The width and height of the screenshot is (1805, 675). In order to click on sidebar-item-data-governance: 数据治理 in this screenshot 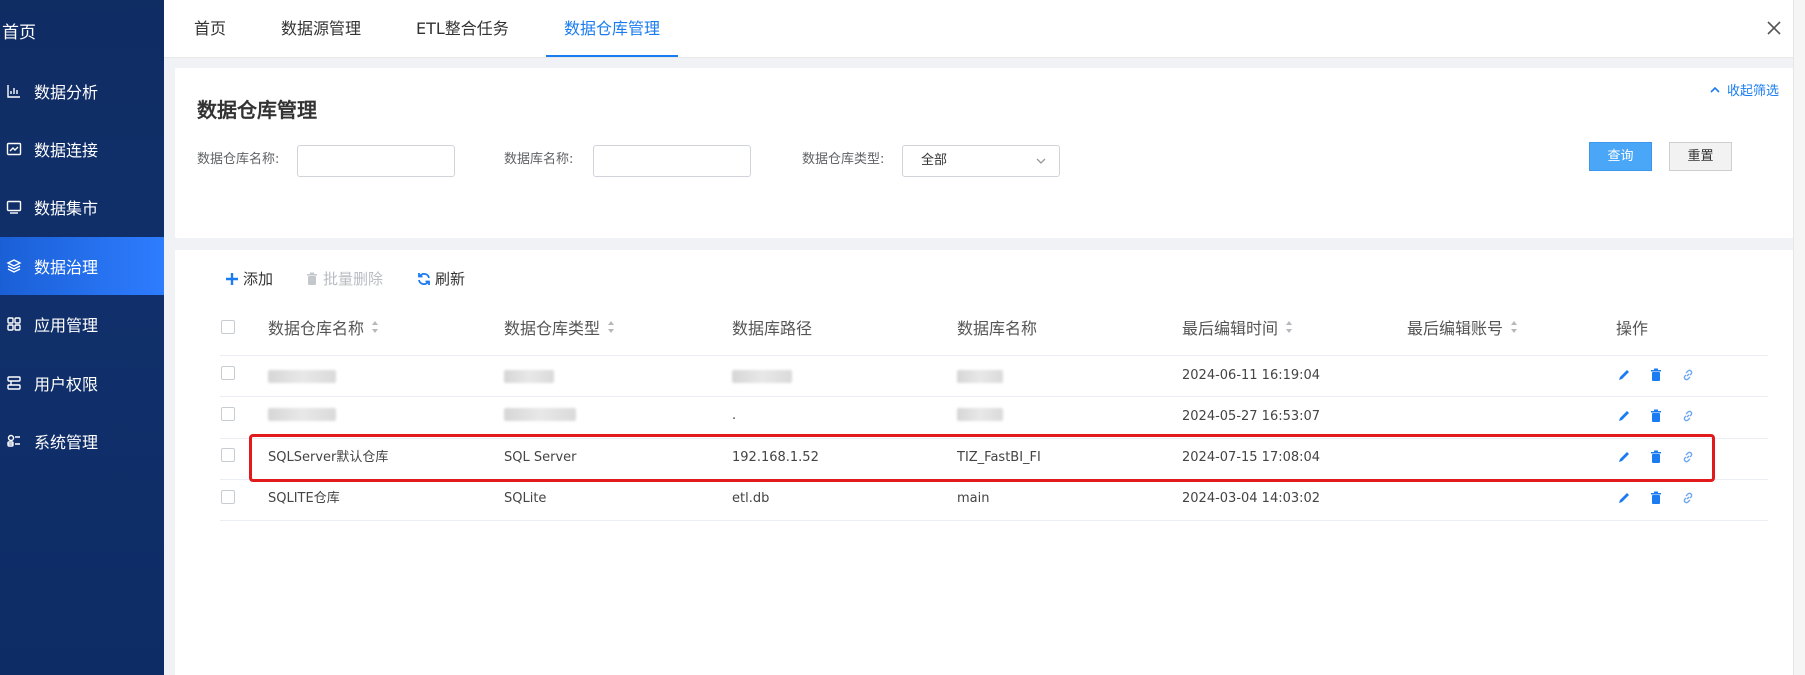, I will do `click(82, 266)`.